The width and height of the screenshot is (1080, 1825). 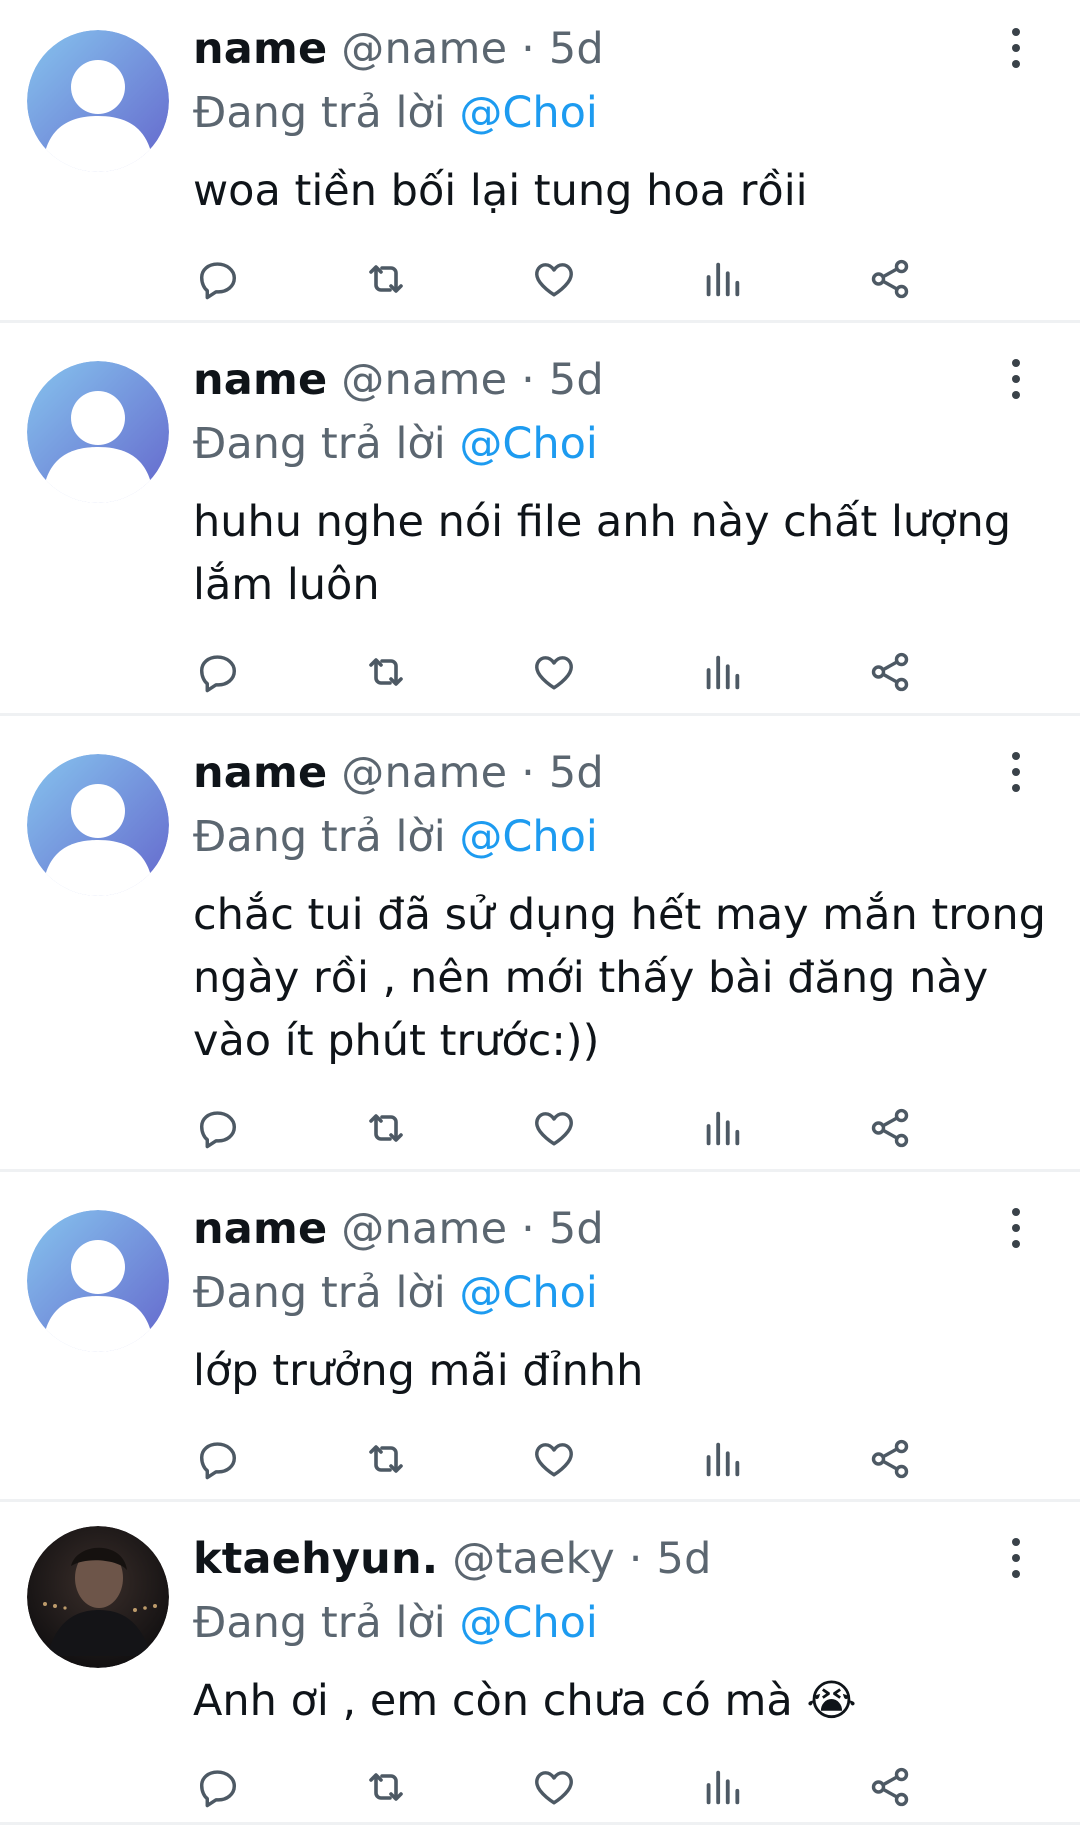 I want to click on reply-text: lớp trưởng mãi đỉnhh, so click(x=418, y=1371).